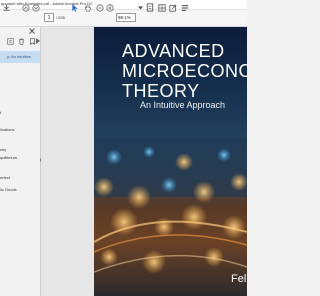 The height and width of the screenshot is (296, 320). I want to click on bookmark-item: erfect, so click(20, 178).